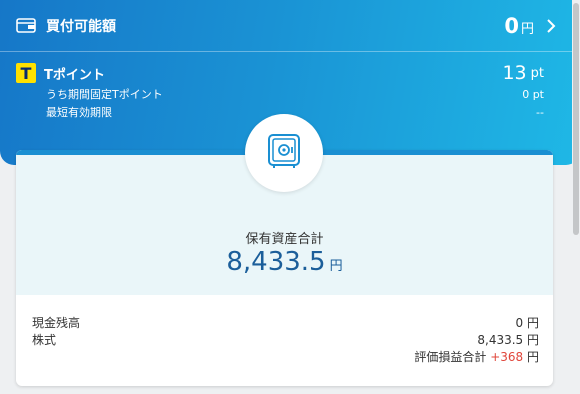  Describe the element at coordinates (285, 323) in the screenshot. I see `cash-row: 現金残高 0 円` at that location.